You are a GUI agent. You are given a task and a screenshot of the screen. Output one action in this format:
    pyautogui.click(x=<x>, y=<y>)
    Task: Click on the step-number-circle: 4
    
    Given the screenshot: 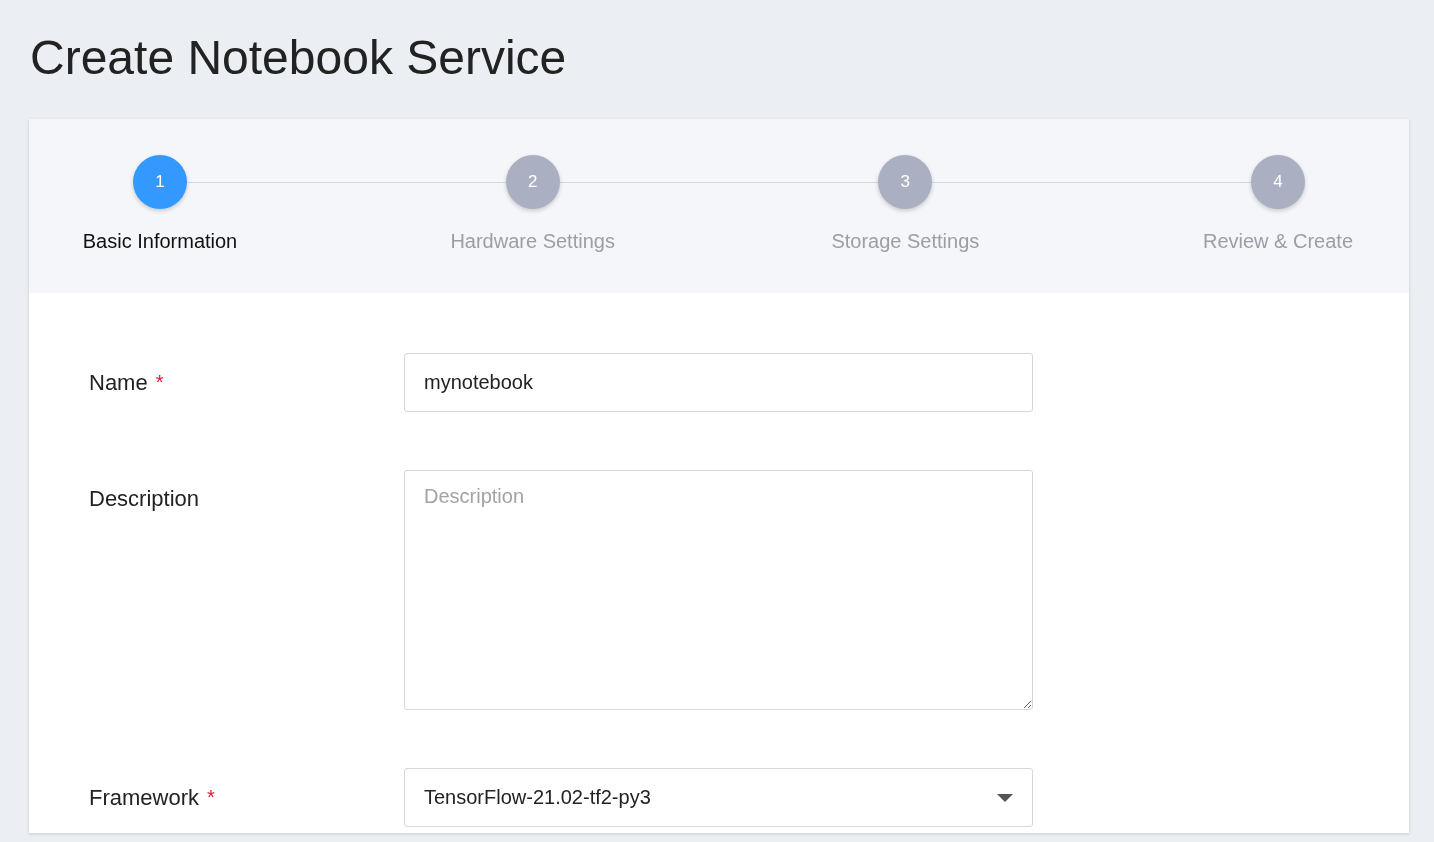 What is the action you would take?
    pyautogui.click(x=1278, y=182)
    